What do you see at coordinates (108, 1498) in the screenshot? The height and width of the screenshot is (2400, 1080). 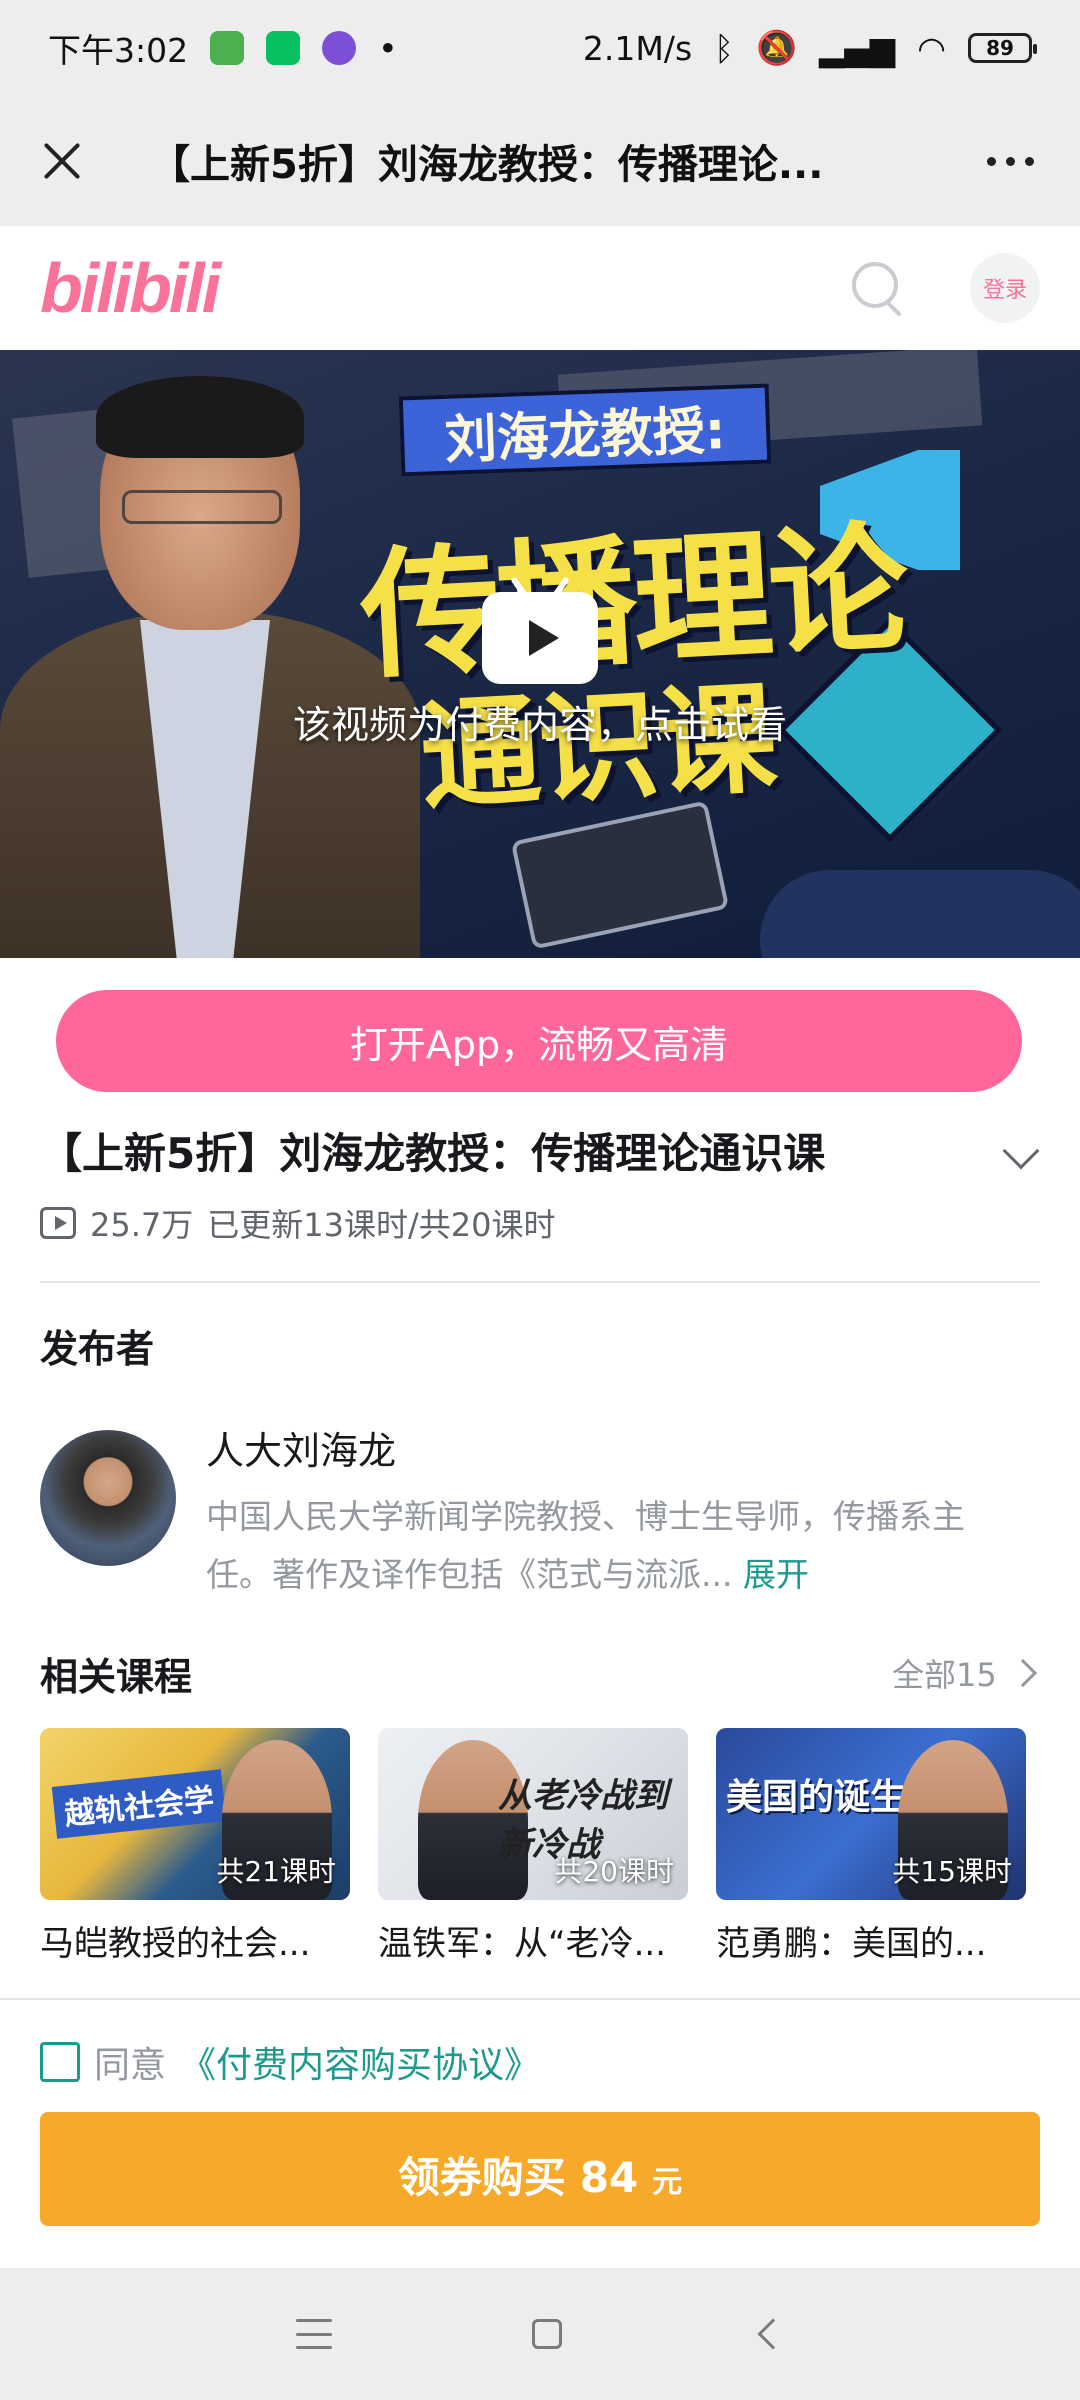 I see `publisher-avatar` at bounding box center [108, 1498].